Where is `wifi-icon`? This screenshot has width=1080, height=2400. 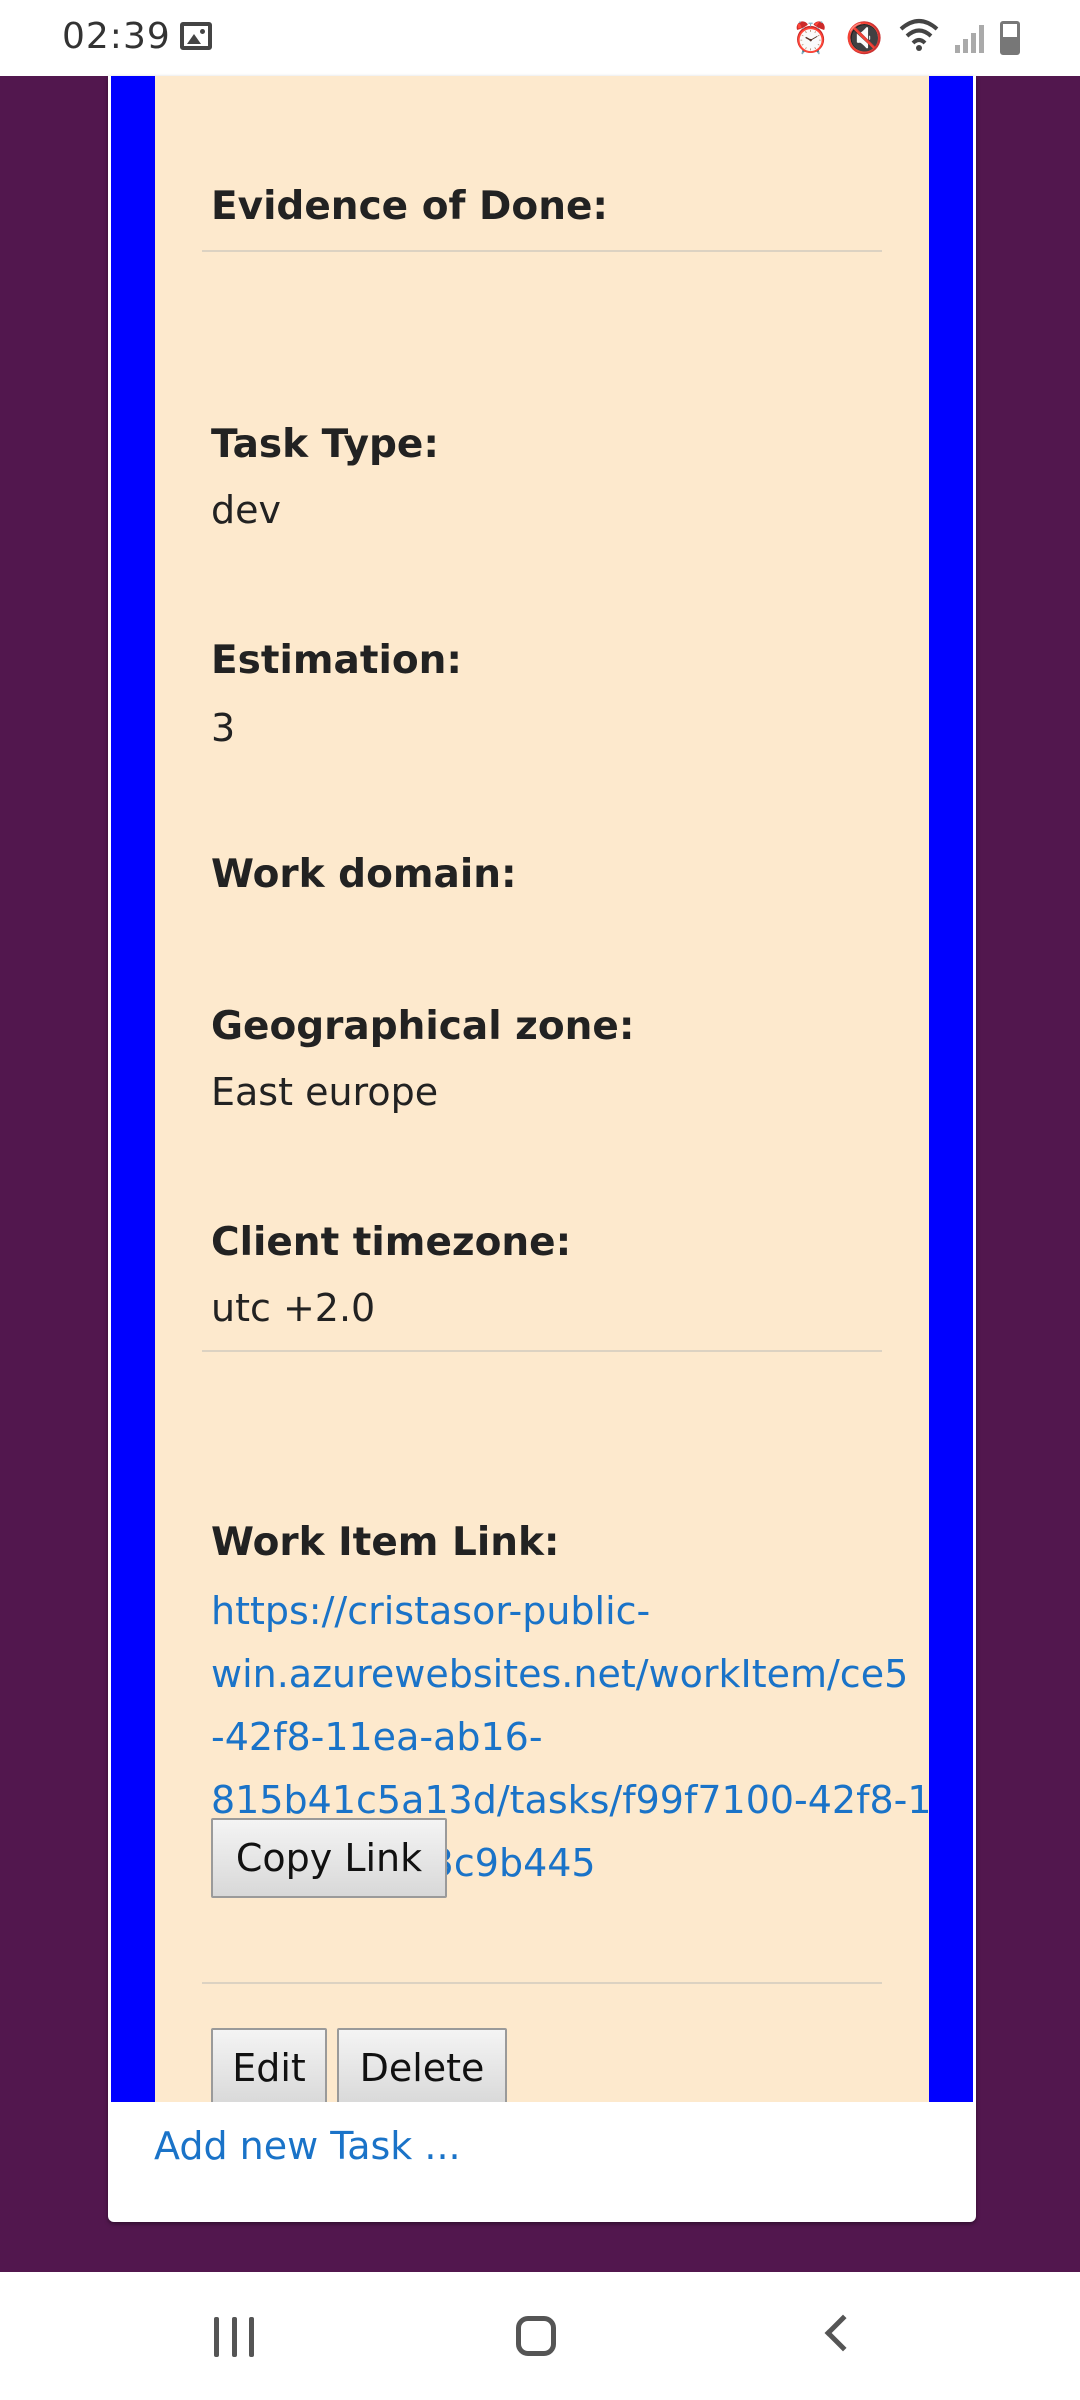
wifi-icon is located at coordinates (919, 38).